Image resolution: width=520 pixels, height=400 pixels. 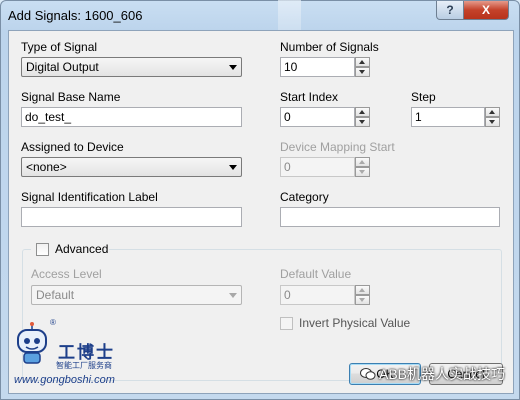 What do you see at coordinates (62, 67) in the screenshot?
I see `type-of-signal-value: Digital Output` at bounding box center [62, 67].